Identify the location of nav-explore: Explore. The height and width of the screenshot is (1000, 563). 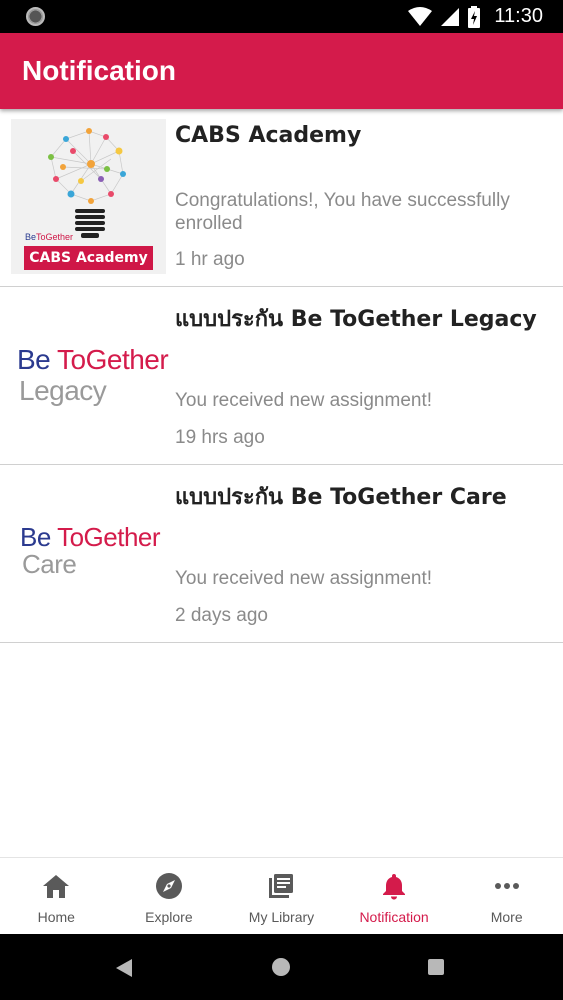
(169, 896).